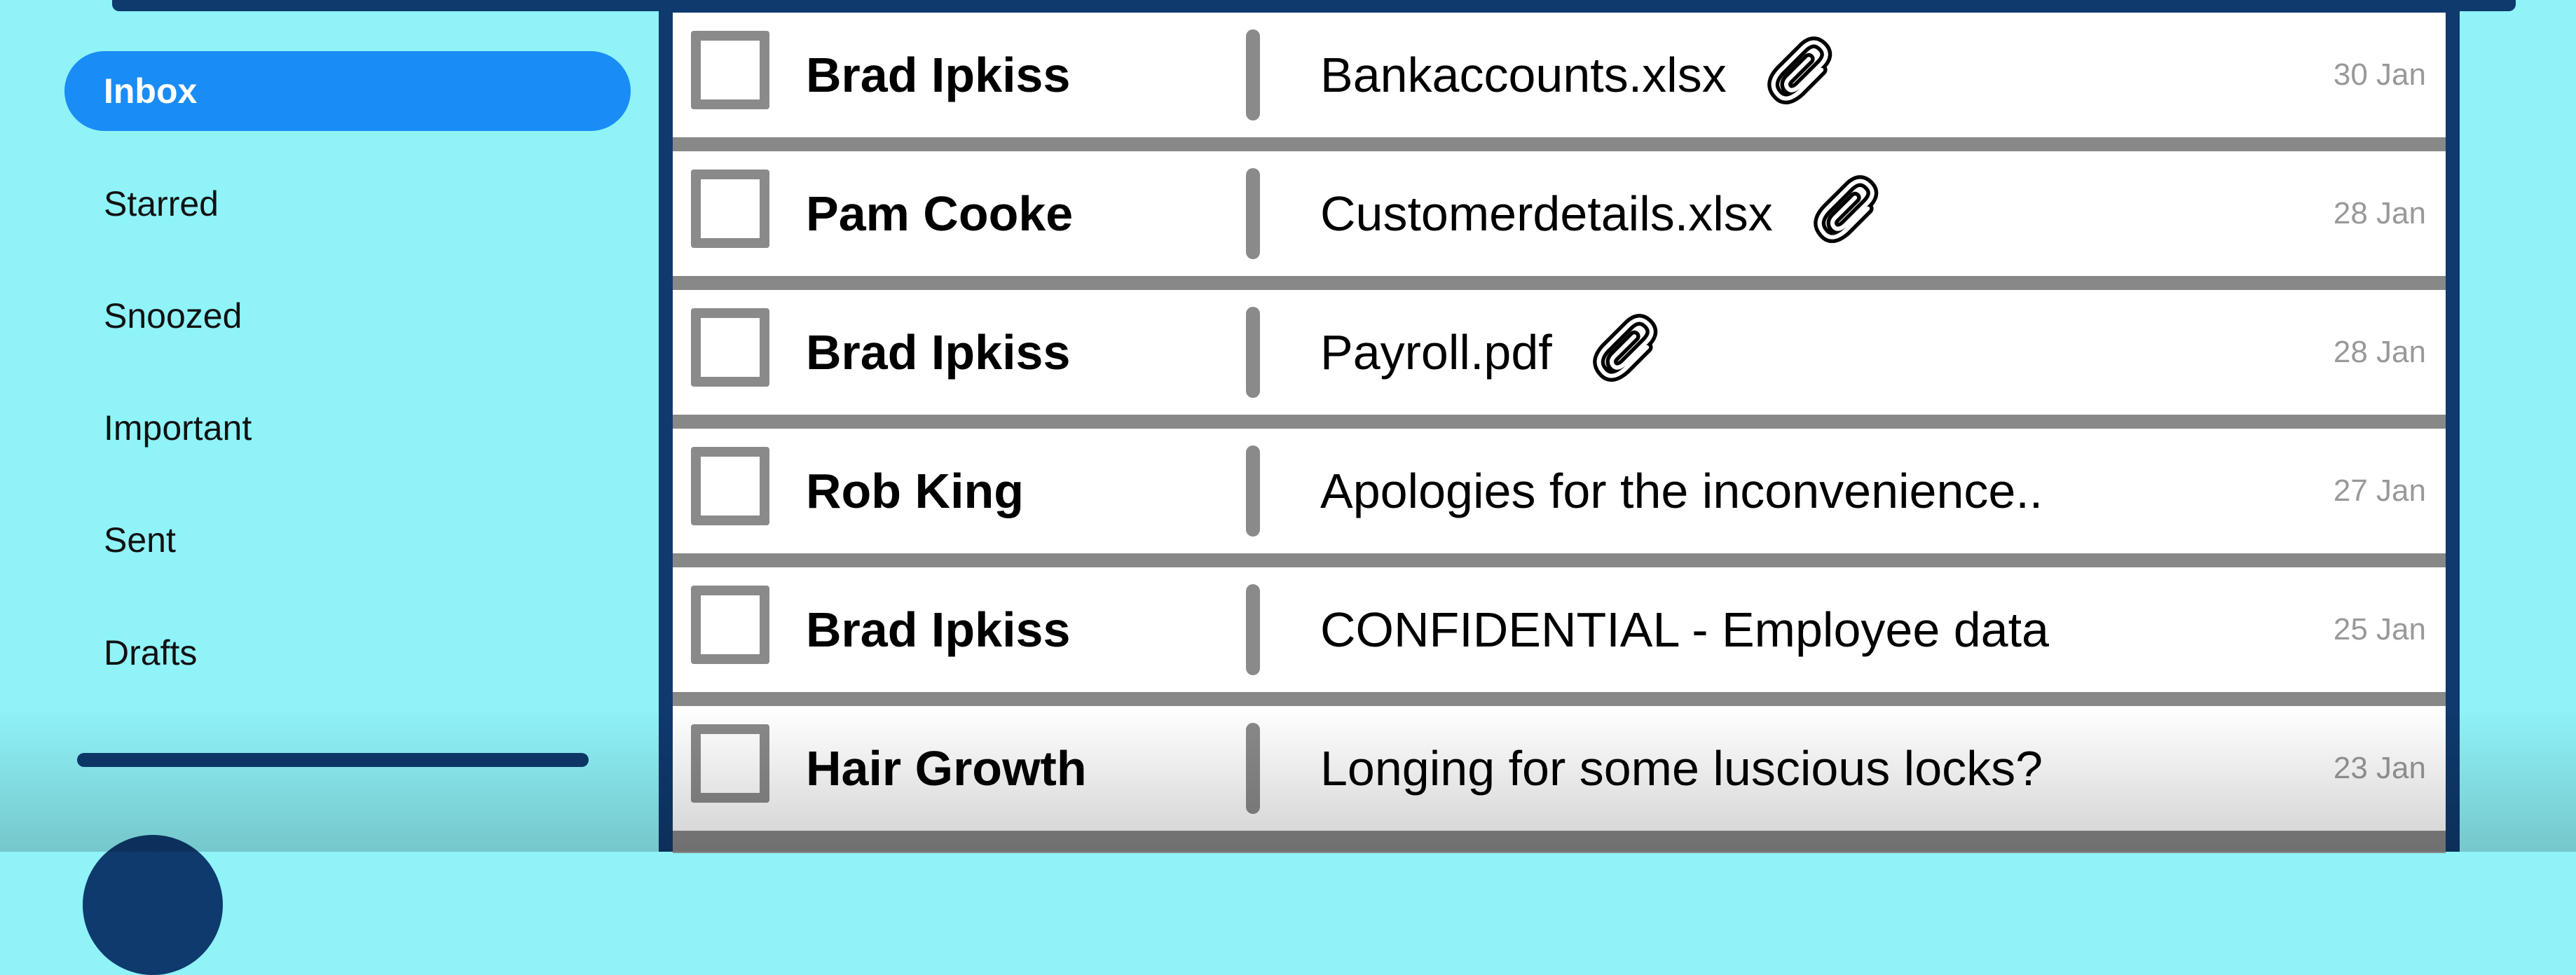  I want to click on sidebar-item-inbox: Inbox, so click(347, 91).